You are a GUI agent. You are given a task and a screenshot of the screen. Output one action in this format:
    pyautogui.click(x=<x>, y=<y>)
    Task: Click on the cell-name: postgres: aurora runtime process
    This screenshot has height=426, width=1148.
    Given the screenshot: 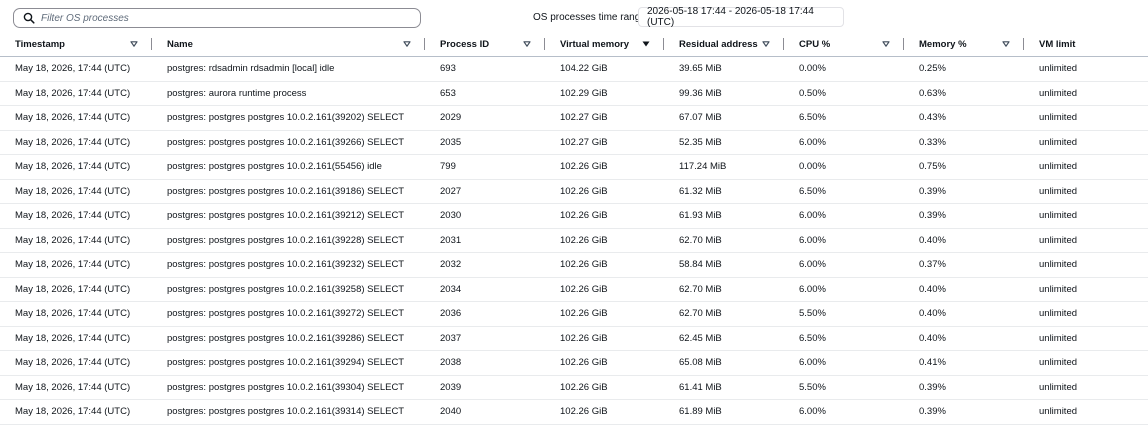 What is the action you would take?
    pyautogui.click(x=288, y=93)
    